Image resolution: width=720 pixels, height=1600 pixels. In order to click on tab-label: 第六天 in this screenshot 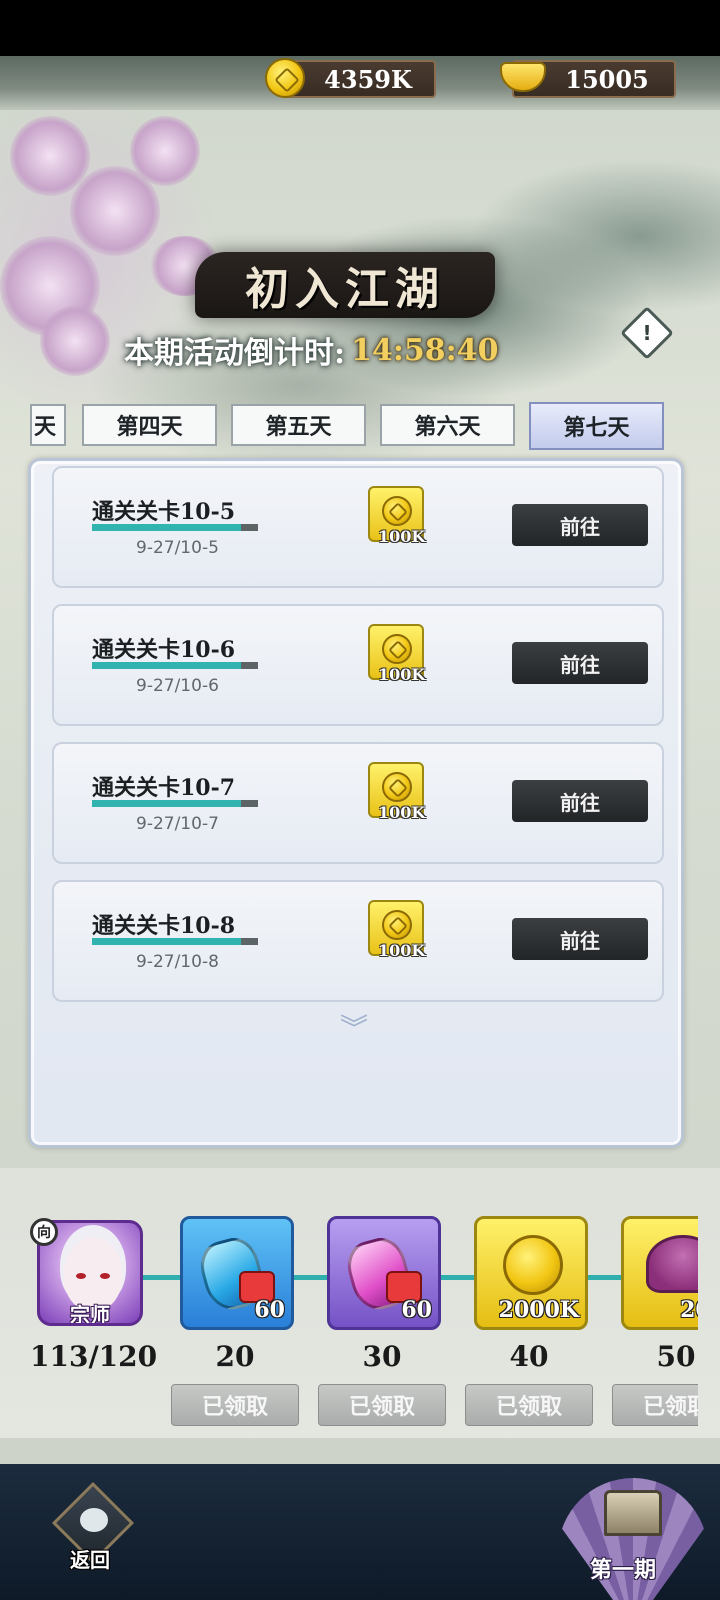, I will do `click(447, 427)`.